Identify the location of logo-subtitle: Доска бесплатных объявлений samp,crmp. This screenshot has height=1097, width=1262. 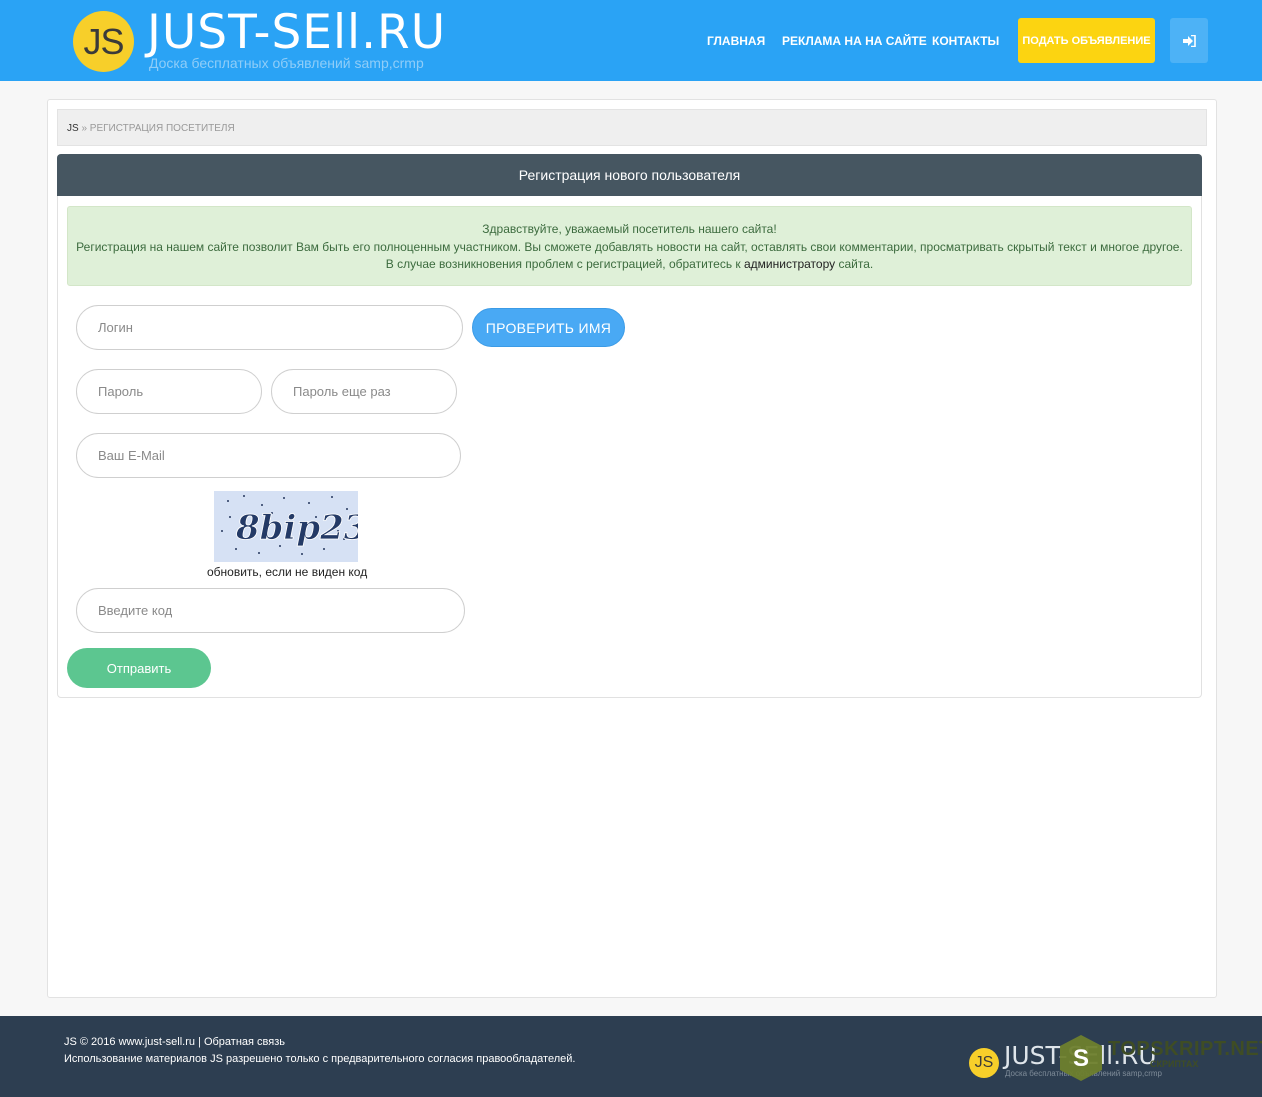
(286, 63).